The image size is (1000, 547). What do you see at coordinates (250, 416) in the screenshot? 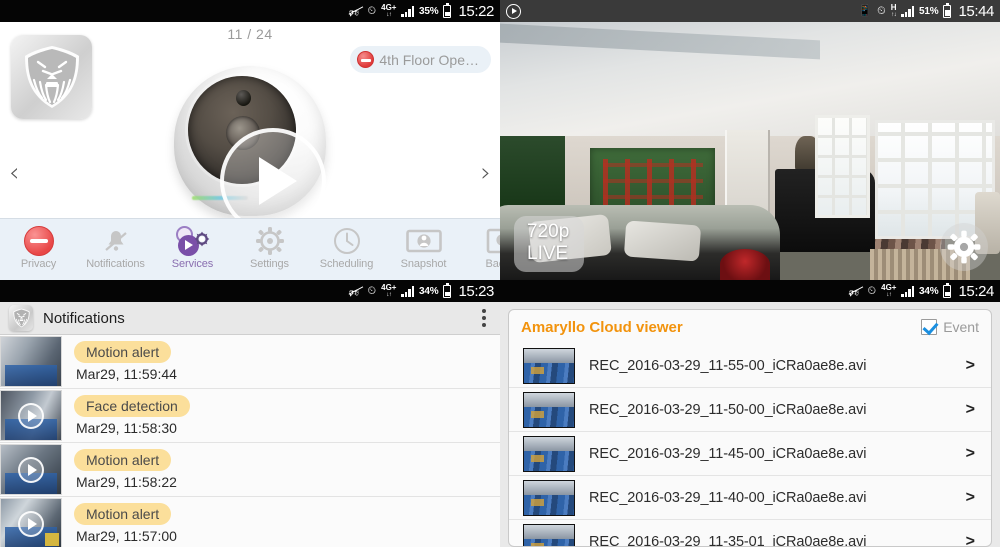
I see `list-item: Face detection Mar29, 11:58:30` at bounding box center [250, 416].